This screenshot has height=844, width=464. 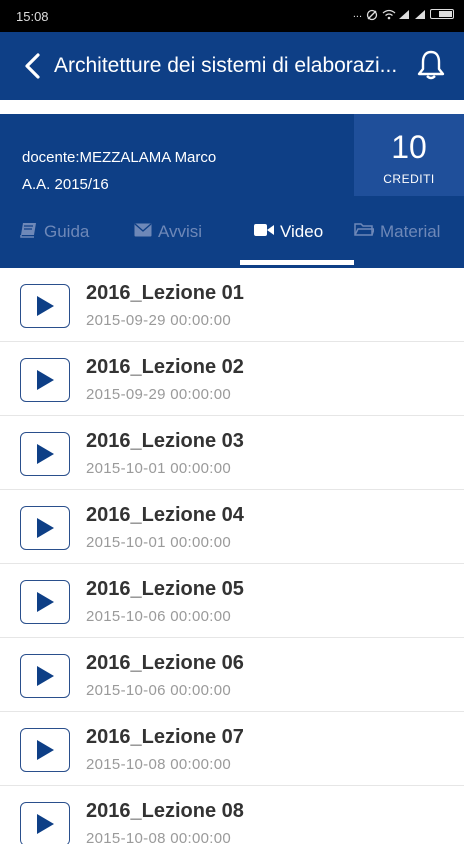 What do you see at coordinates (119, 171) in the screenshot?
I see `course-info: docente:MEZZALAMA Marco A.A. 2015/16` at bounding box center [119, 171].